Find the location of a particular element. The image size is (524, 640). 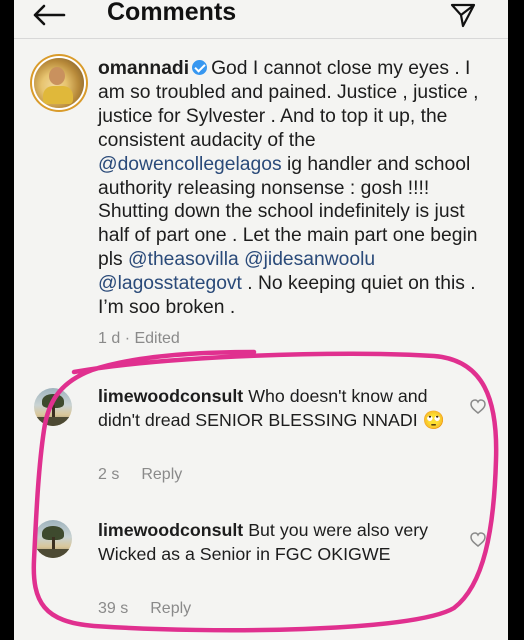

mention-link: @dowencollegelagos is located at coordinates (190, 164).